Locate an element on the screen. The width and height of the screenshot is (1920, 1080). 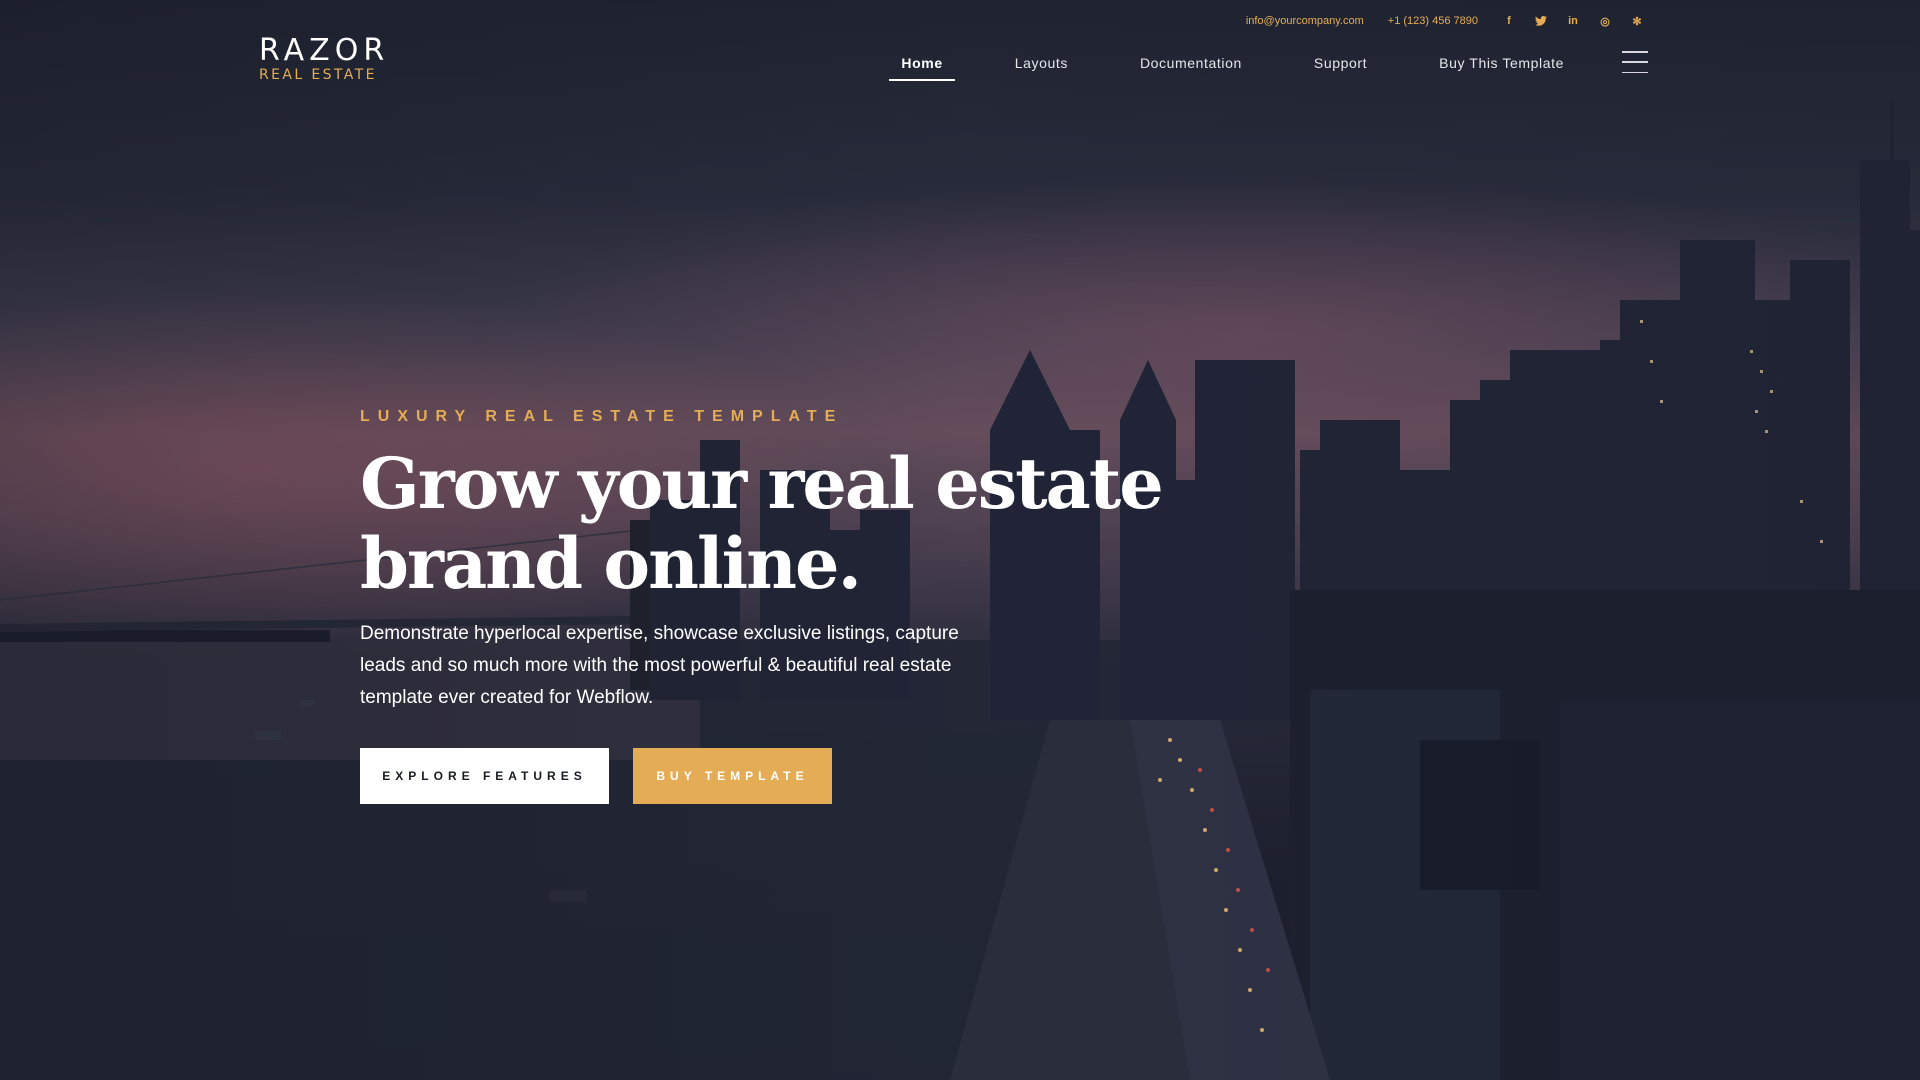
twitter-icon is located at coordinates (1541, 21).